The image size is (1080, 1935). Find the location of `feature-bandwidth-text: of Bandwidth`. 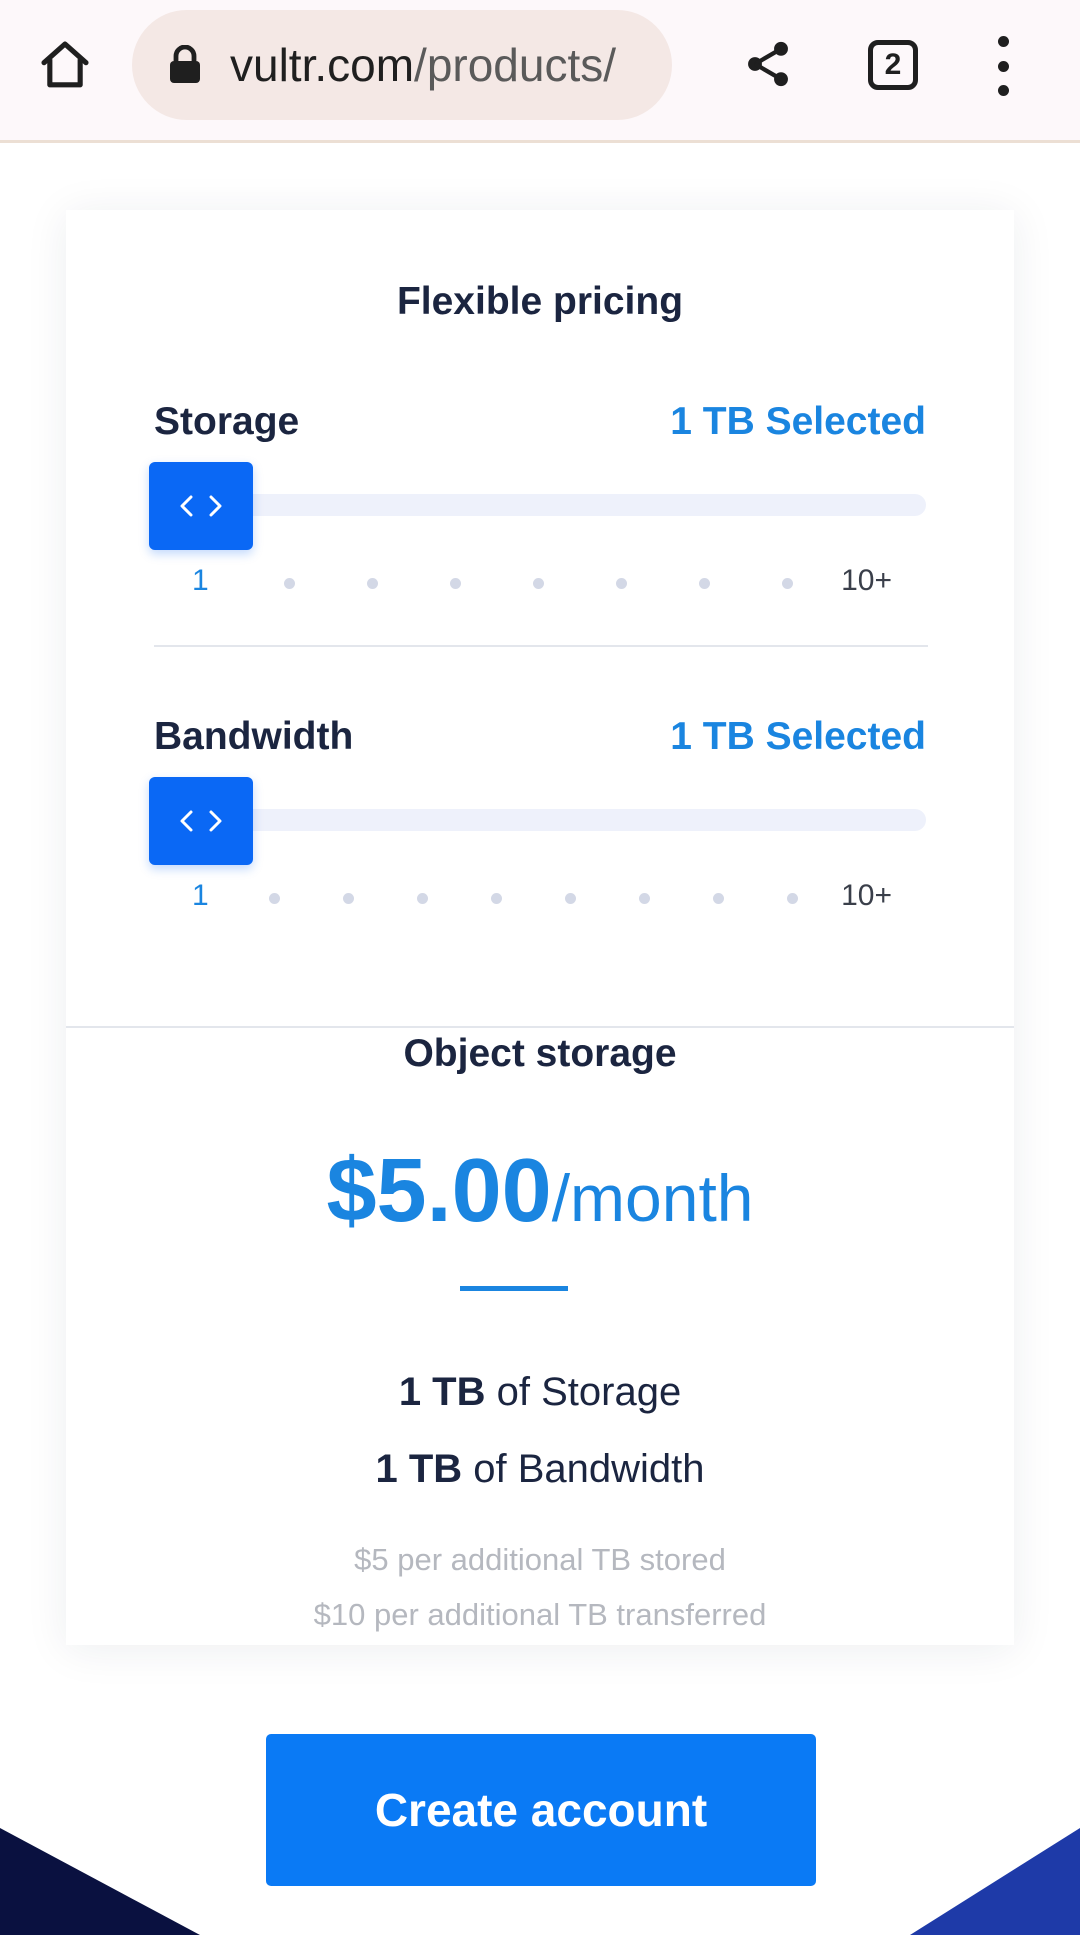

feature-bandwidth-text: of Bandwidth is located at coordinates (583, 1469).